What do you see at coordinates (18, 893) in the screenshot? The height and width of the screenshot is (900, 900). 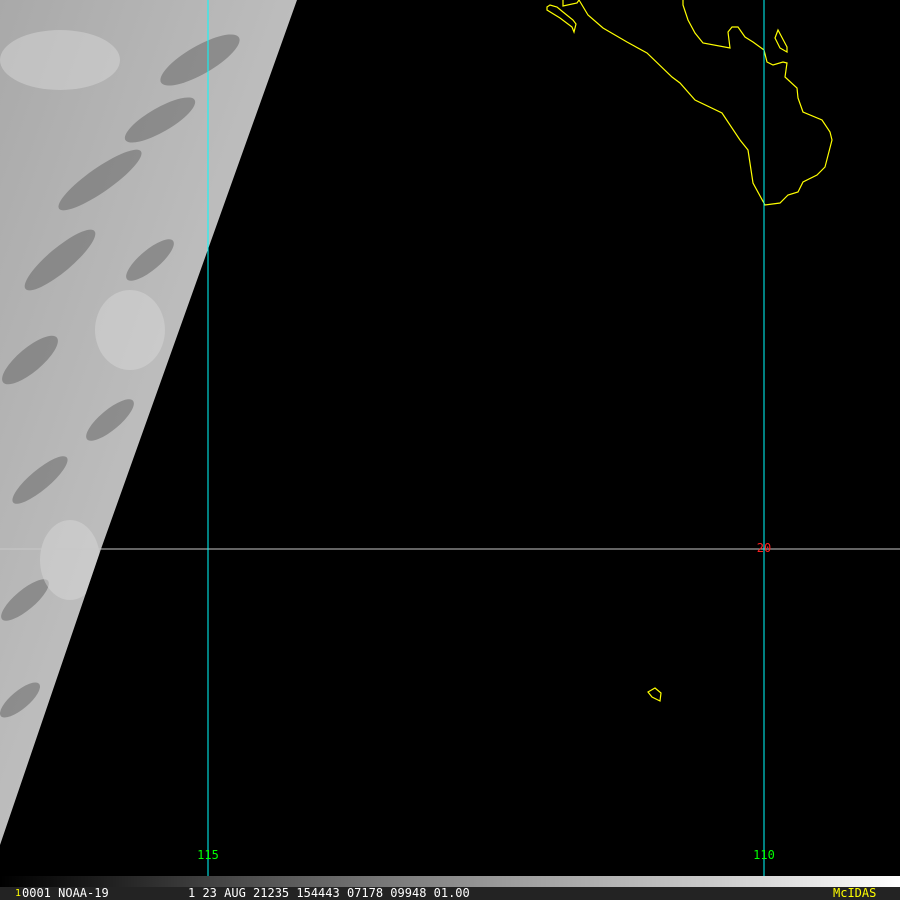 I see `frame-marker: 1` at bounding box center [18, 893].